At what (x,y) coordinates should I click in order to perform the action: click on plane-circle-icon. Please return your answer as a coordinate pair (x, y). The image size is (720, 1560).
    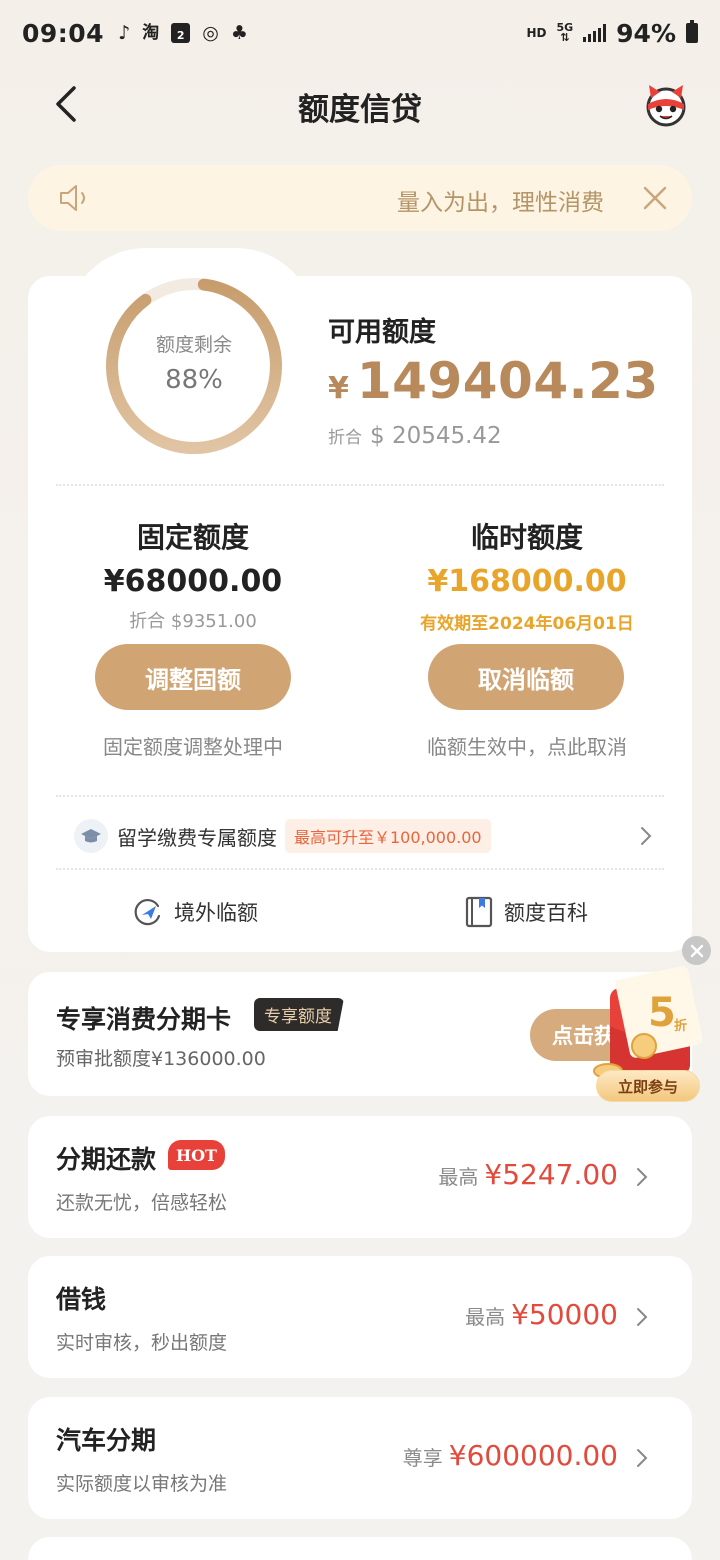
    Looking at the image, I should click on (147, 912).